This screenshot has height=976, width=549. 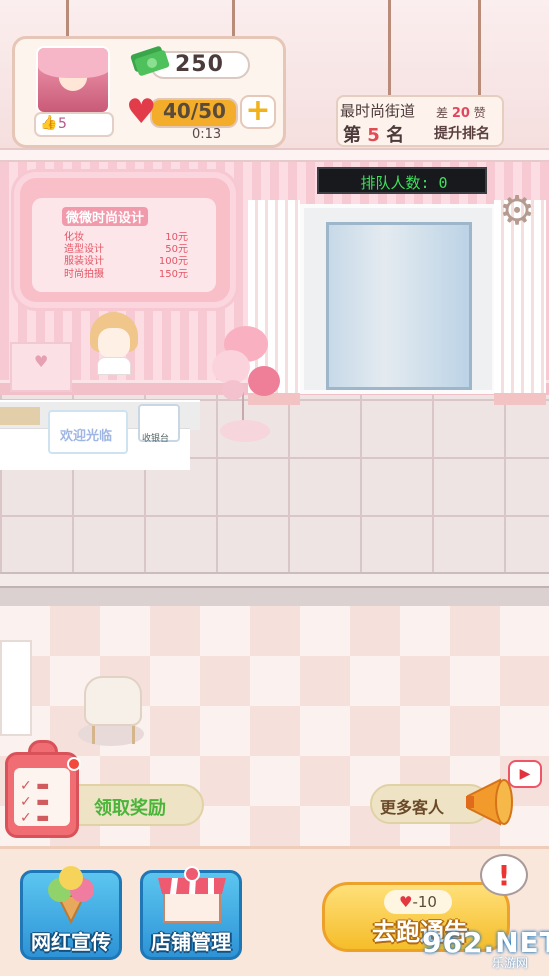 What do you see at coordinates (412, 807) in the screenshot?
I see `more-customers-label: 更多客人` at bounding box center [412, 807].